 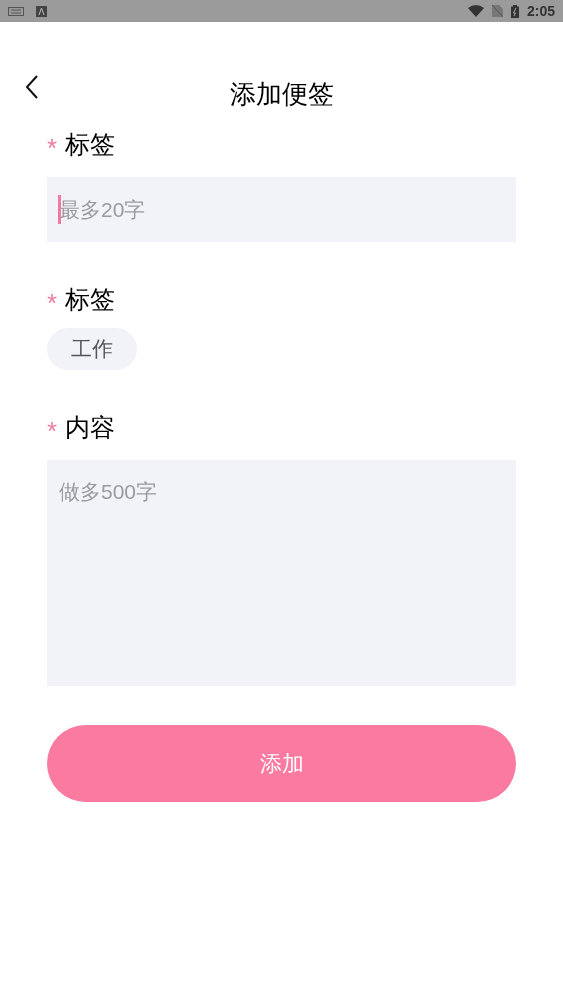 What do you see at coordinates (32, 87) in the screenshot?
I see `back-icon` at bounding box center [32, 87].